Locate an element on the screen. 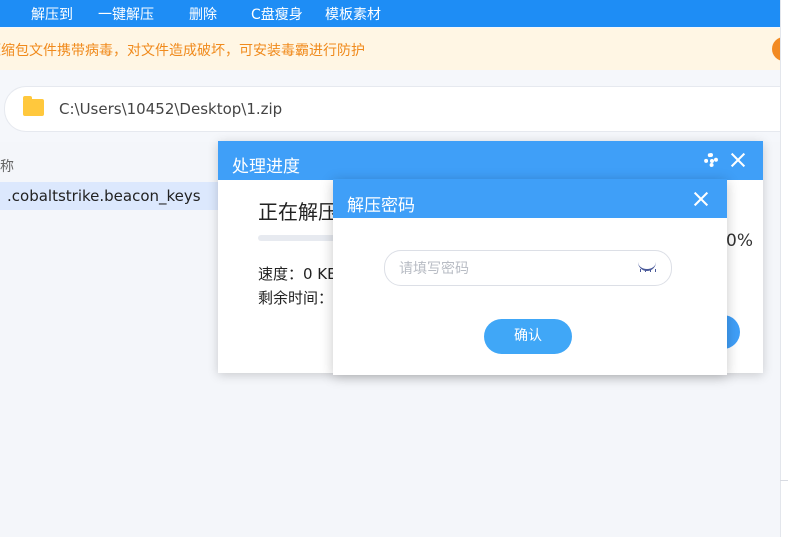  one-click-extract-button: 一键解压 is located at coordinates (126, 14).